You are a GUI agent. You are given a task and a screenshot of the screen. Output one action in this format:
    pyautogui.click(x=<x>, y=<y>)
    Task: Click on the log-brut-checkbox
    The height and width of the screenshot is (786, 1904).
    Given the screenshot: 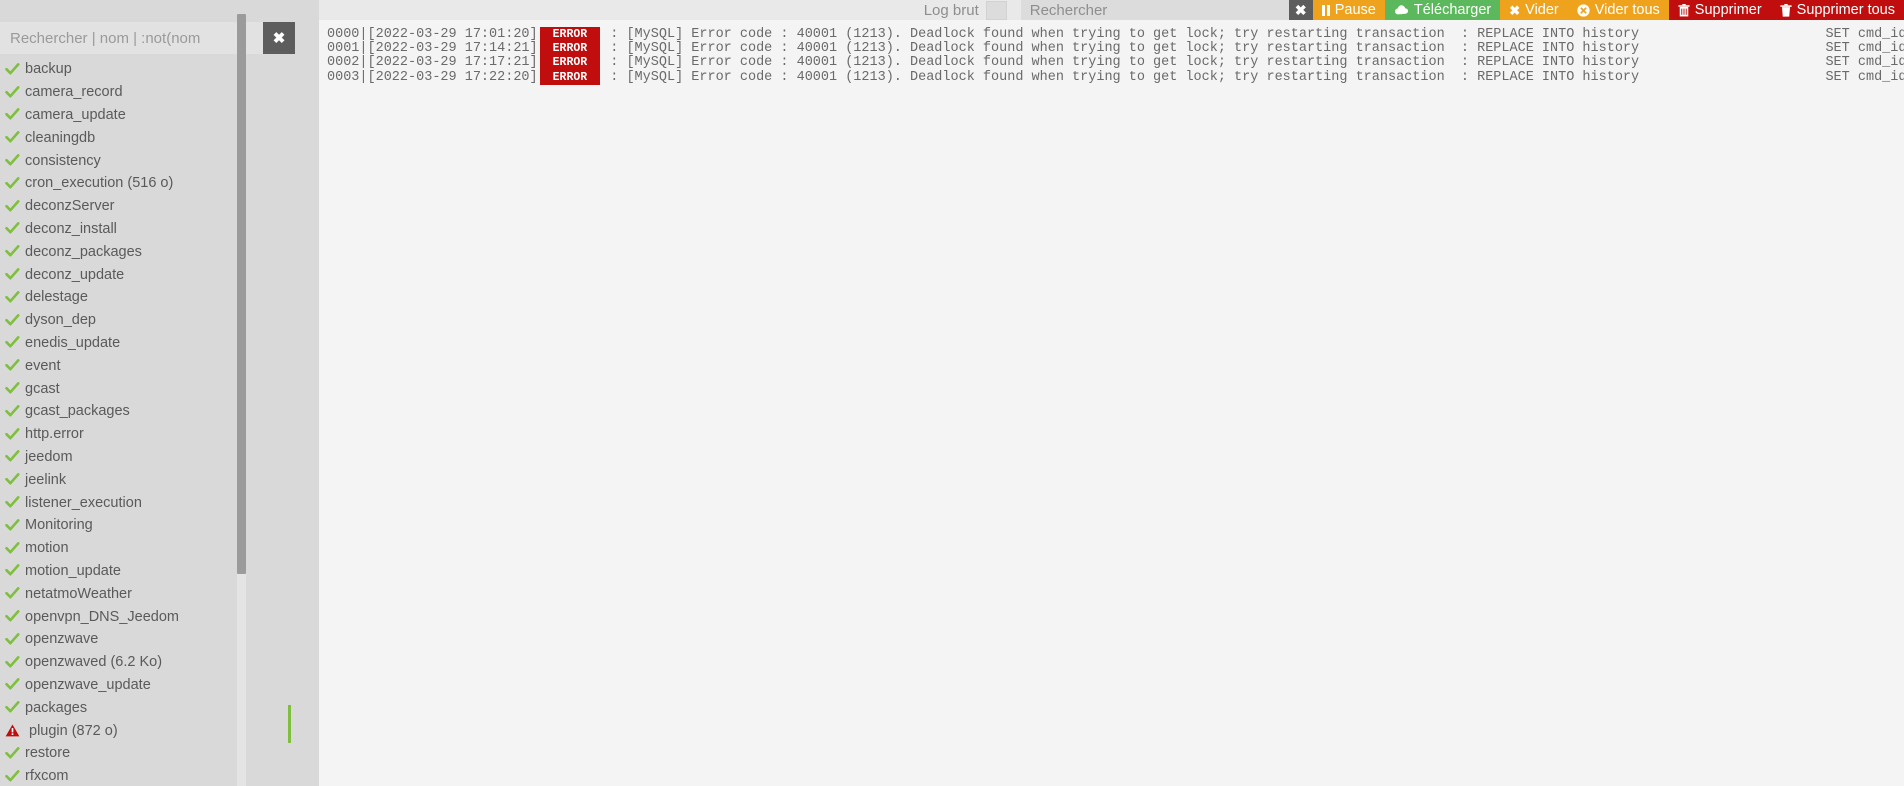 What is the action you would take?
    pyautogui.click(x=996, y=10)
    